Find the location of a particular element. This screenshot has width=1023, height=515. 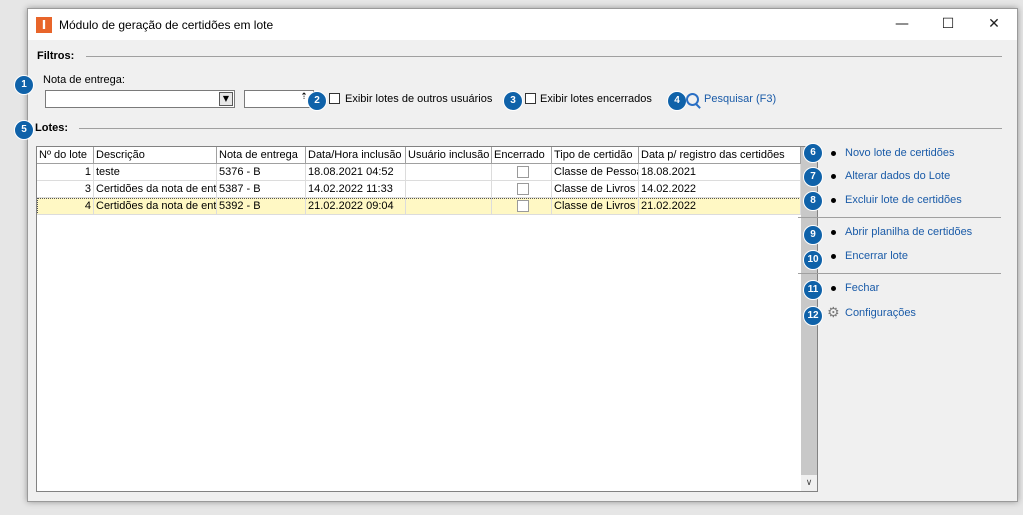

scroll-down-icon: ∨ is located at coordinates (809, 483).